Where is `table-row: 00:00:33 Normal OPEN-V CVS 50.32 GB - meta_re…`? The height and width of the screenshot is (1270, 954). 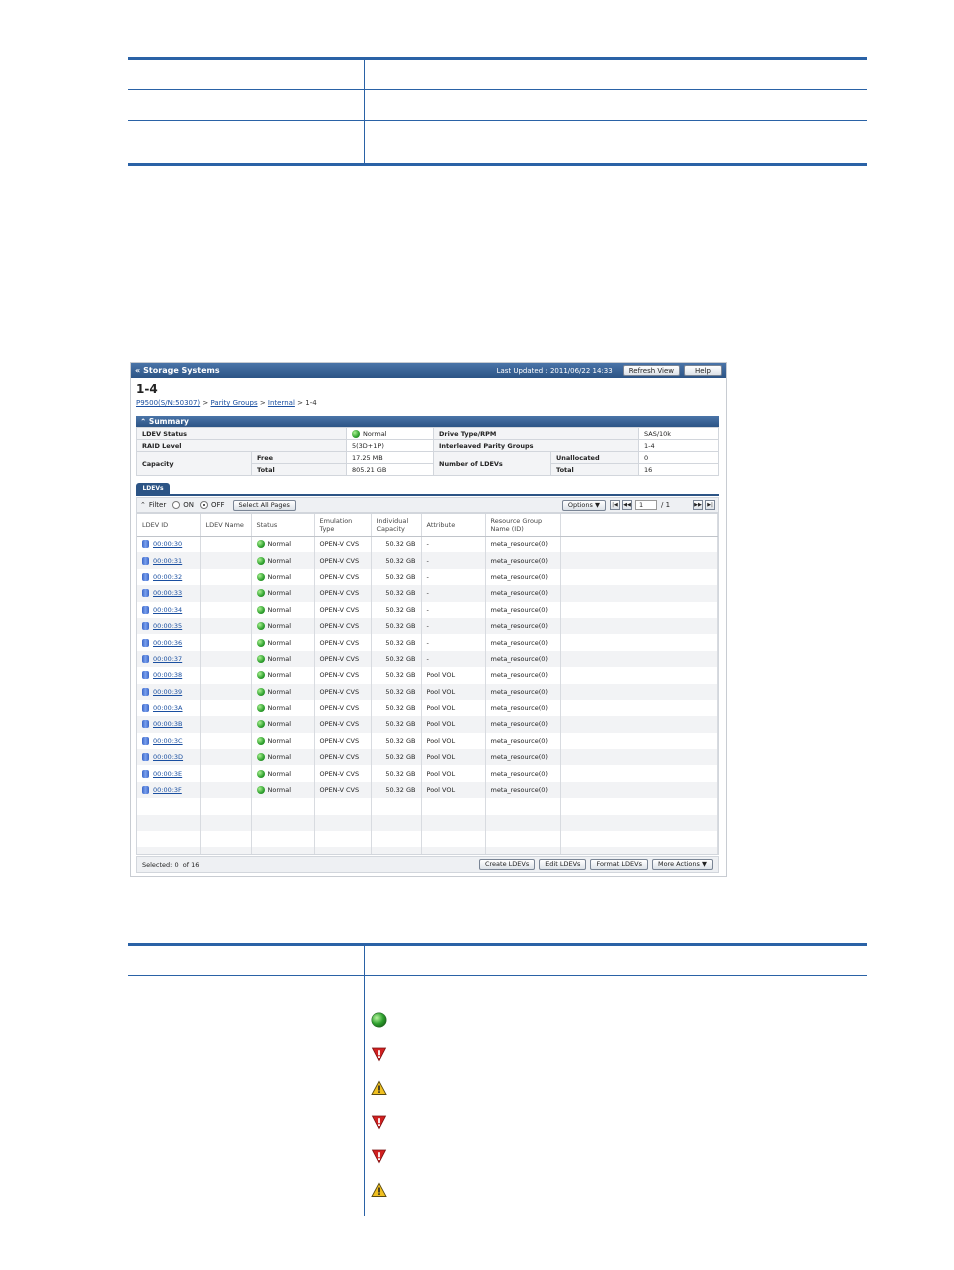
table-row: 00:00:33 Normal OPEN-V CVS 50.32 GB - meta_re… is located at coordinates (427, 593).